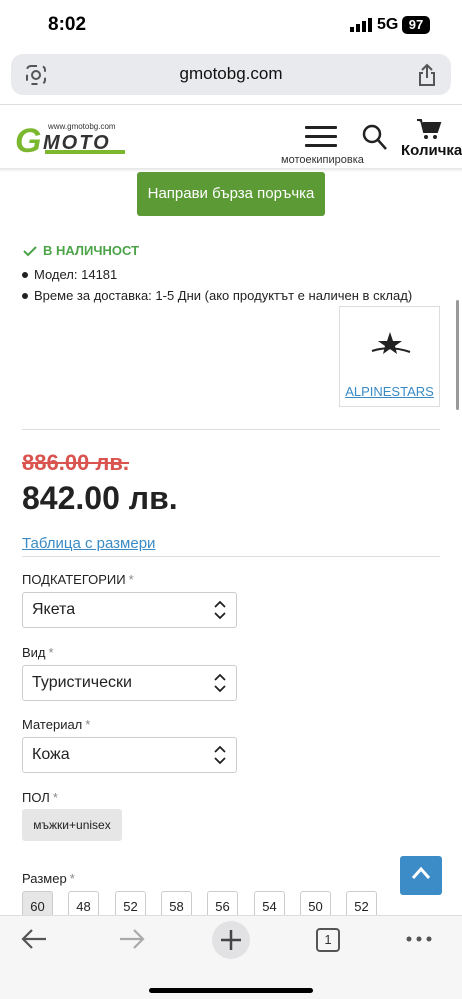 The width and height of the screenshot is (462, 999). Describe the element at coordinates (100, 498) in the screenshot. I see `current-price: 842.00 лв.` at that location.